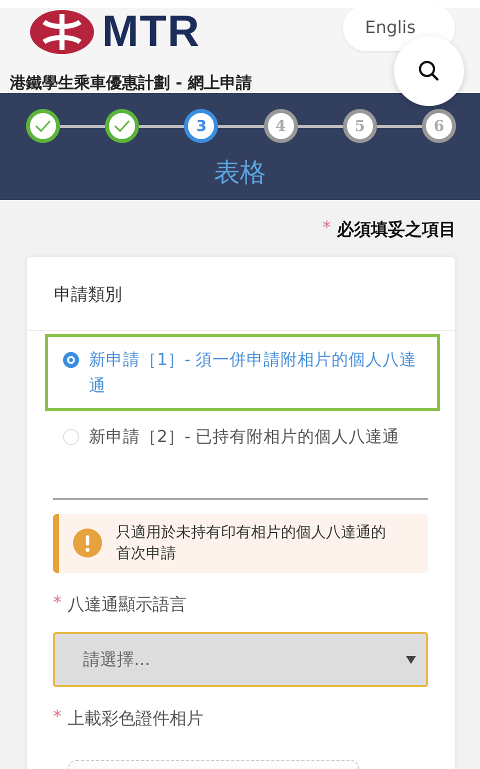 Image resolution: width=480 pixels, height=769 pixels. What do you see at coordinates (240, 173) in the screenshot?
I see `step-title: 表格` at bounding box center [240, 173].